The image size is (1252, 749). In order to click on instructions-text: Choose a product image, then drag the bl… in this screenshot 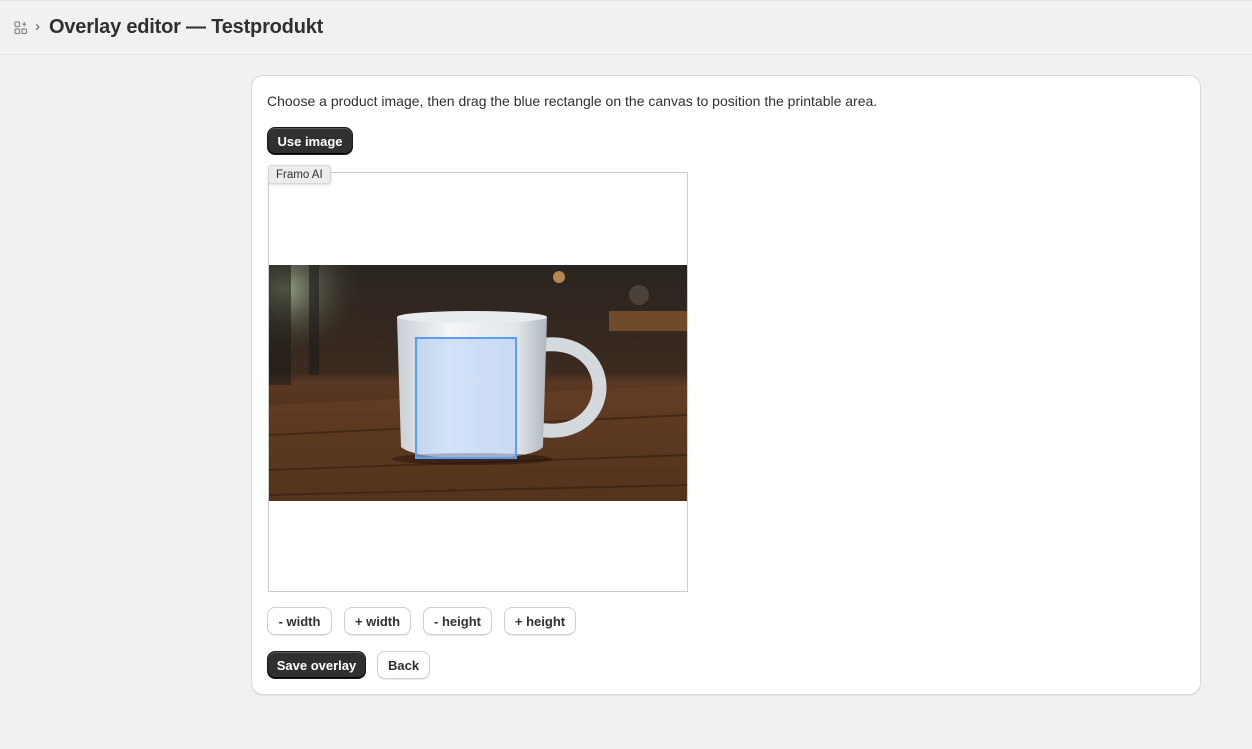, I will do `click(572, 101)`.